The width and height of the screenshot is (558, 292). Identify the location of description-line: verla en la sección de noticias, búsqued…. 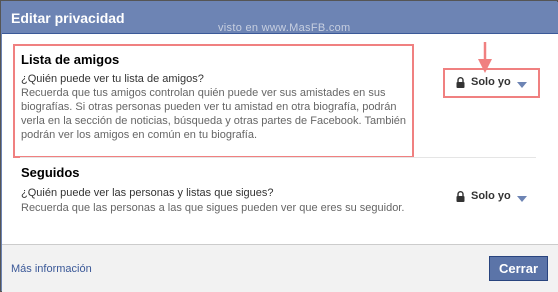
(214, 121).